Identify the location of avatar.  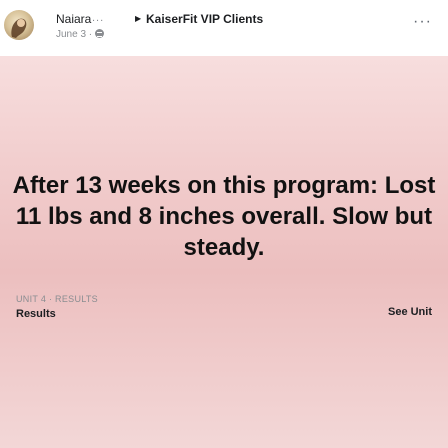
(19, 25).